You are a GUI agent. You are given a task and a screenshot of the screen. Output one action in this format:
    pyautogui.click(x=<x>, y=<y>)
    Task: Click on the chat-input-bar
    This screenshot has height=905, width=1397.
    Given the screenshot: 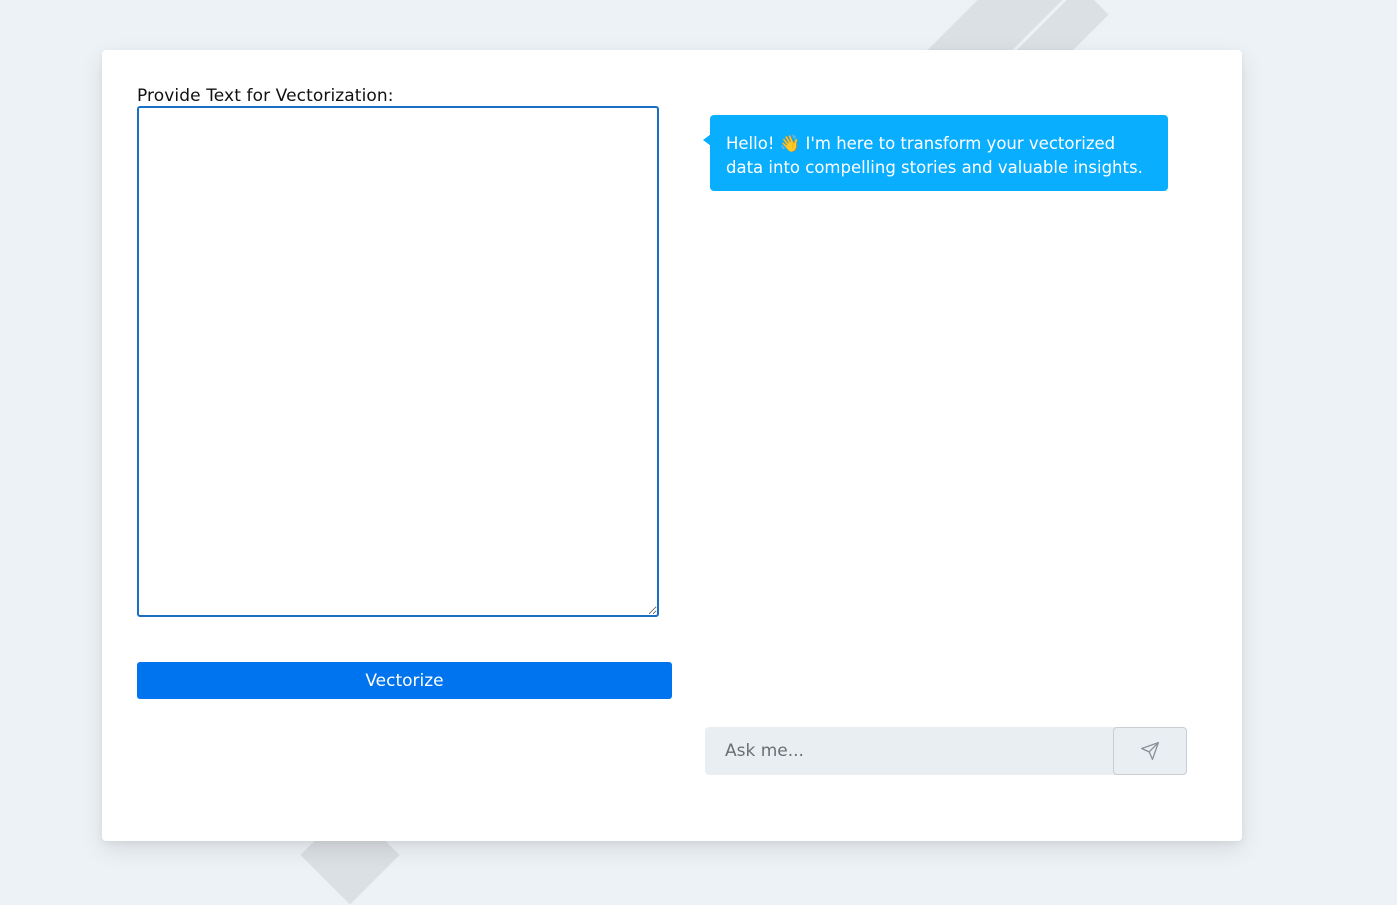 What is the action you would take?
    pyautogui.click(x=946, y=751)
    